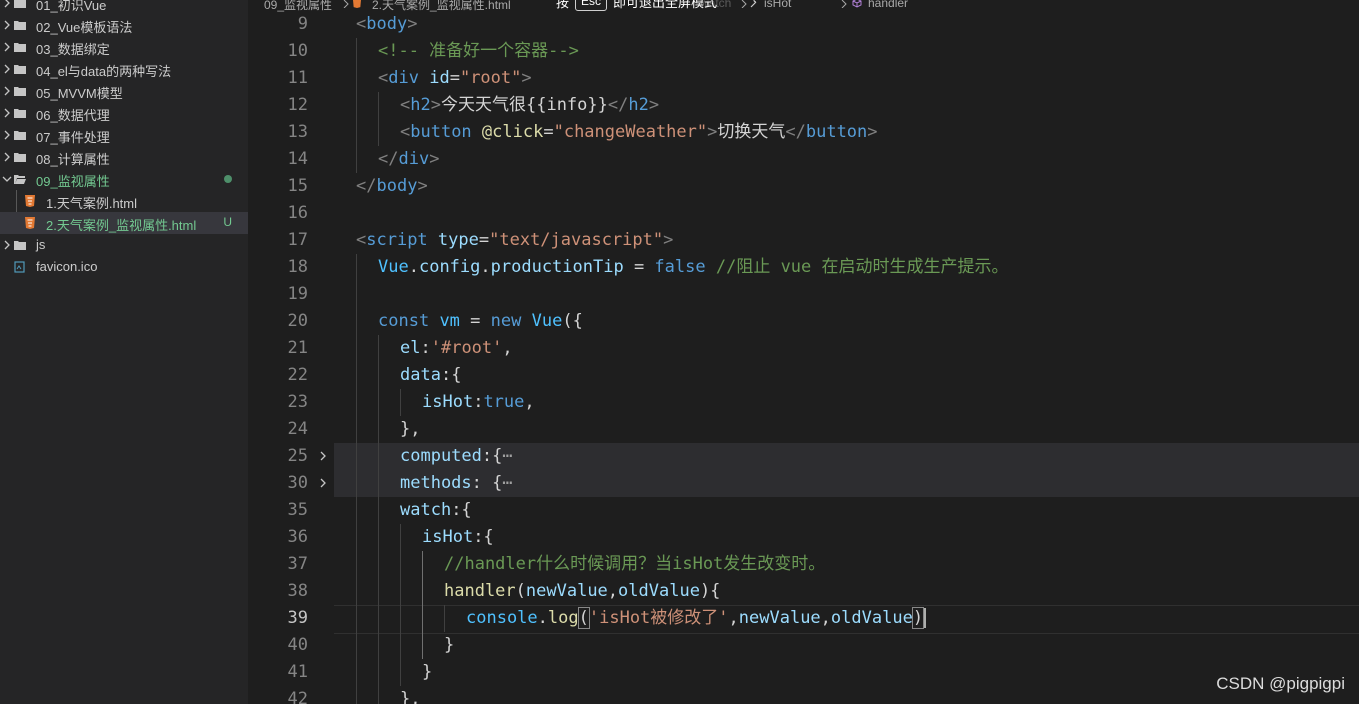  Describe the element at coordinates (228, 179) in the screenshot. I see `modified-dot-icon` at that location.